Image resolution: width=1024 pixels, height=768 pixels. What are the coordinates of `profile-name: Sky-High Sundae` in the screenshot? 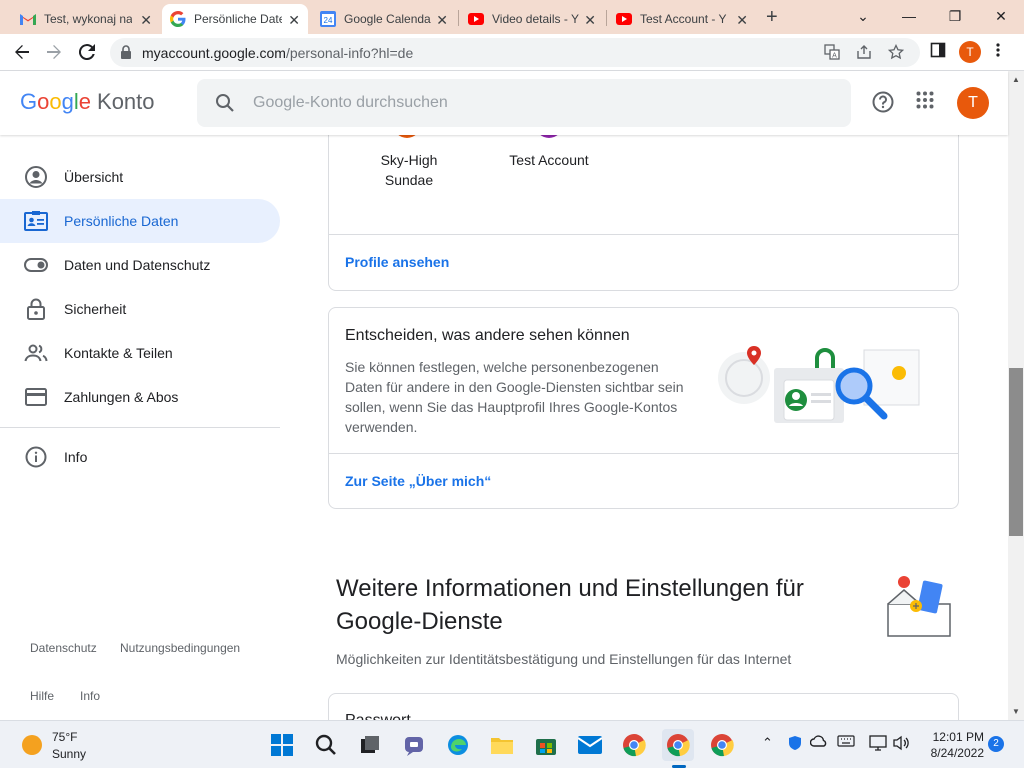 It's located at (409, 170).